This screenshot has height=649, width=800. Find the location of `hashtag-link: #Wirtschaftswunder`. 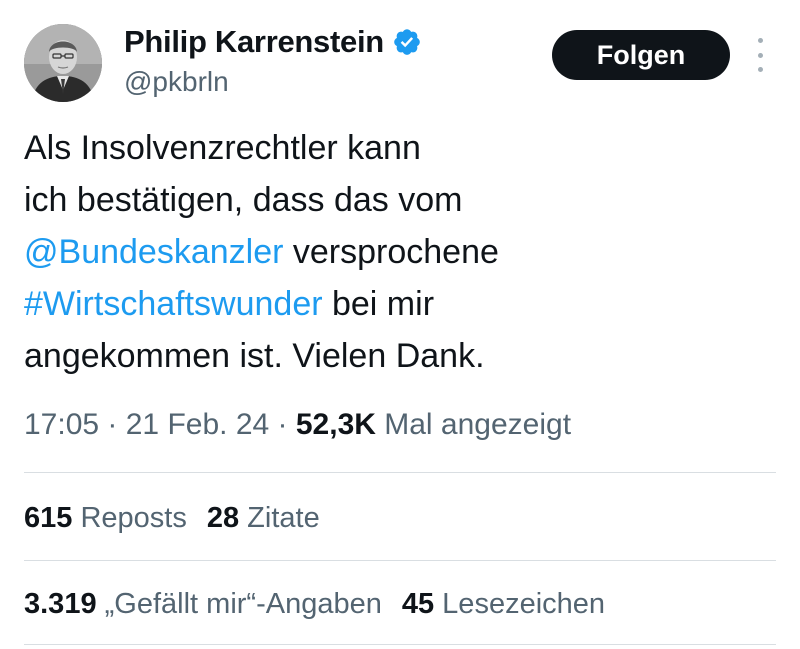

hashtag-link: #Wirtschaftswunder is located at coordinates (173, 304).